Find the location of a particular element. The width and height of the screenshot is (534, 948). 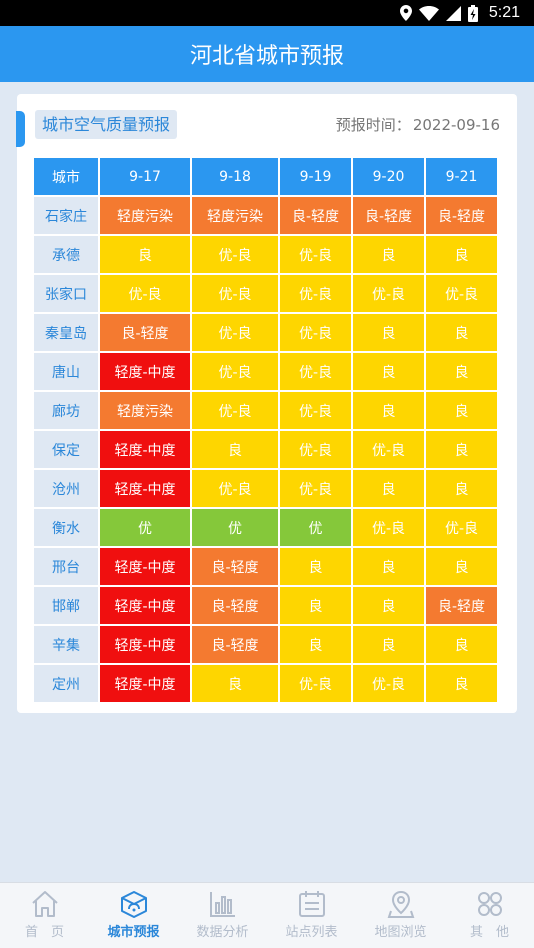

header-date-1: 9-17 is located at coordinates (145, 176).